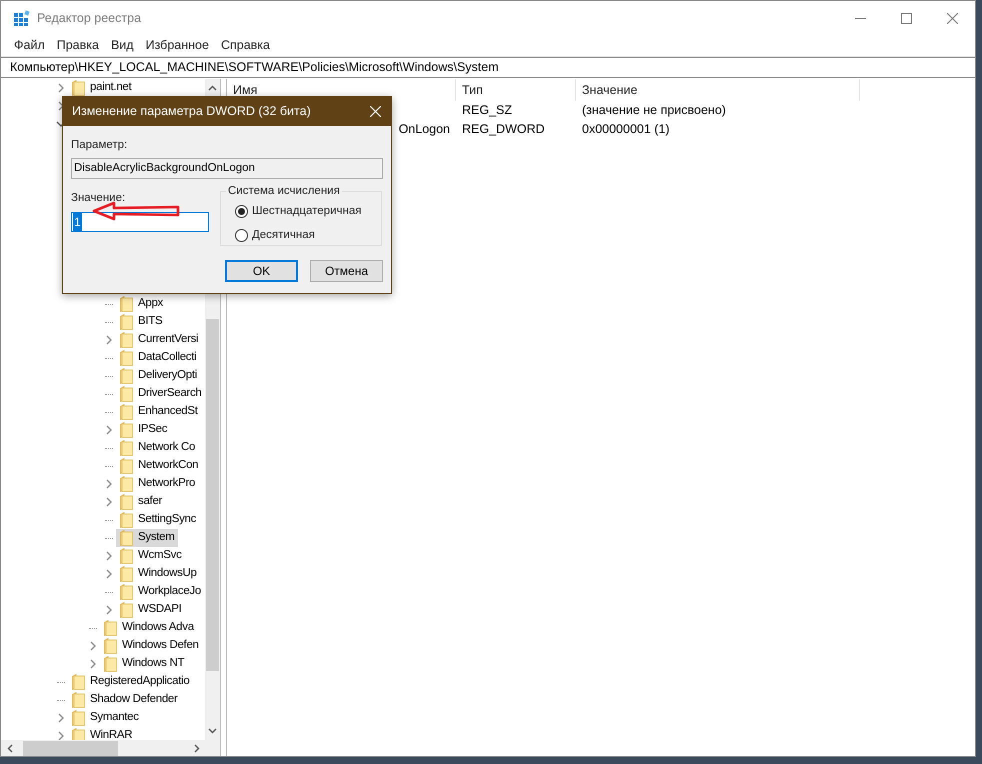 The image size is (982, 764). What do you see at coordinates (308, 235) in the screenshot?
I see `radio-option: Десятичная` at bounding box center [308, 235].